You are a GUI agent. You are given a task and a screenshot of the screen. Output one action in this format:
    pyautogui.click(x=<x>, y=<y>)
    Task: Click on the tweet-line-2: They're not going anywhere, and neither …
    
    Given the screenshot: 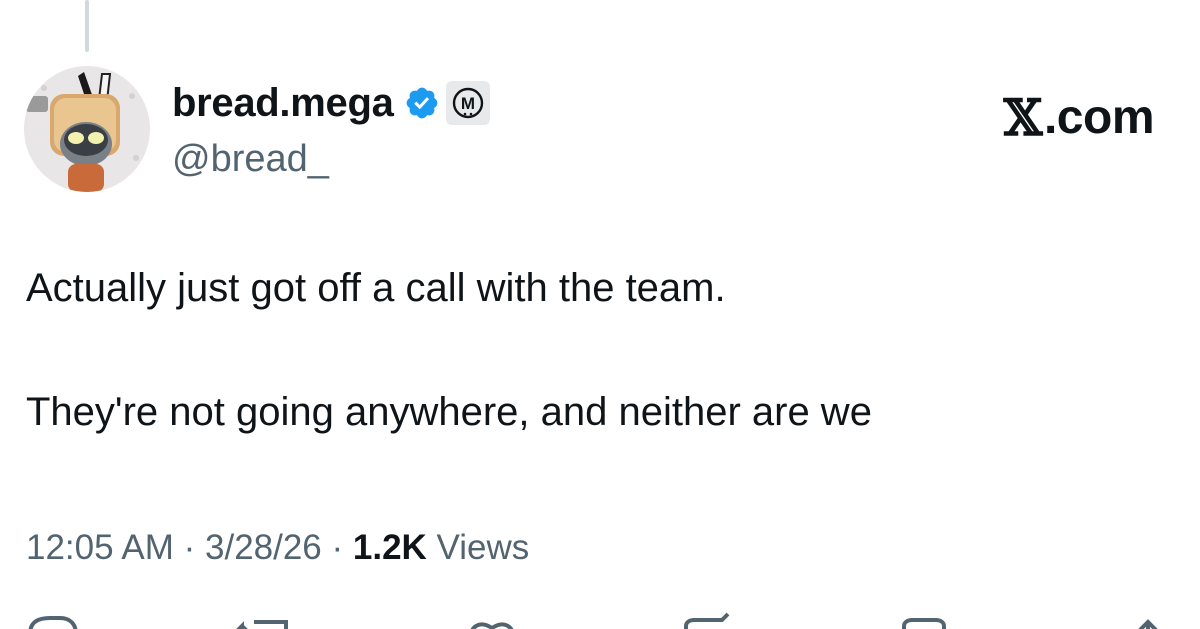 What is the action you would take?
    pyautogui.click(x=449, y=412)
    